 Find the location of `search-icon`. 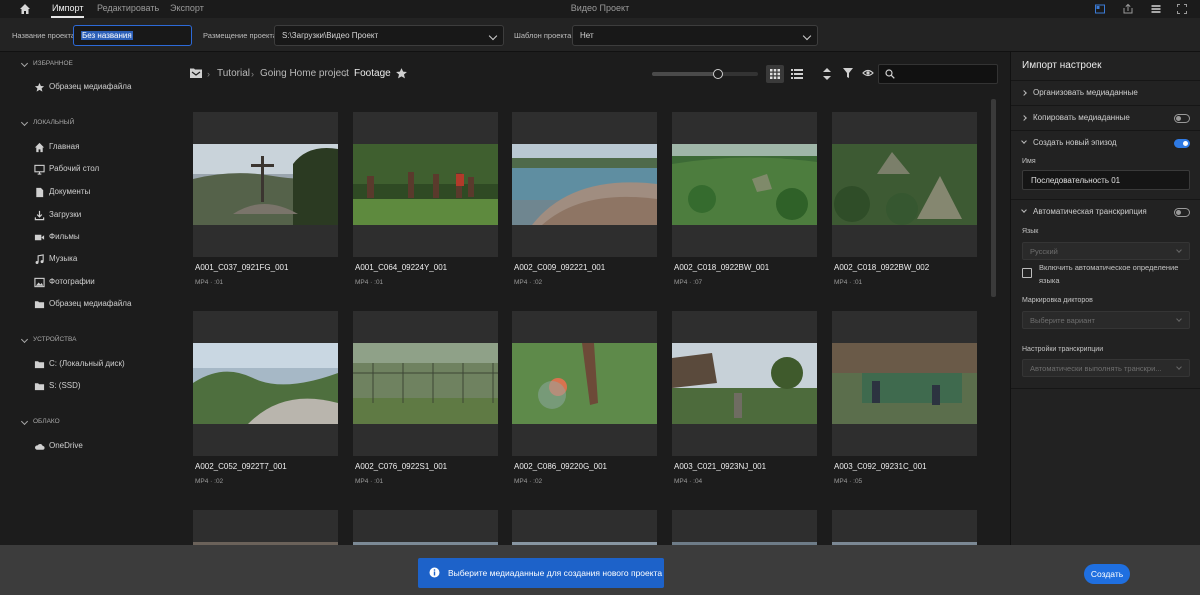

search-icon is located at coordinates (890, 74).